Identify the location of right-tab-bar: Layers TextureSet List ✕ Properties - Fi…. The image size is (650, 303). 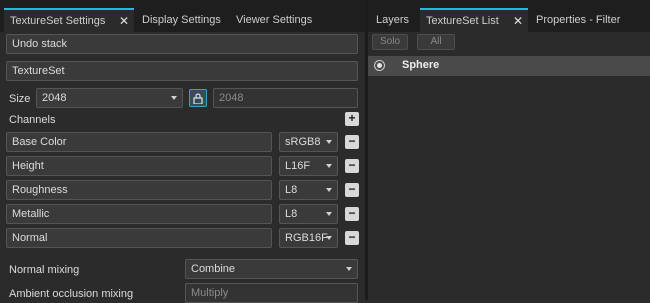
(509, 16).